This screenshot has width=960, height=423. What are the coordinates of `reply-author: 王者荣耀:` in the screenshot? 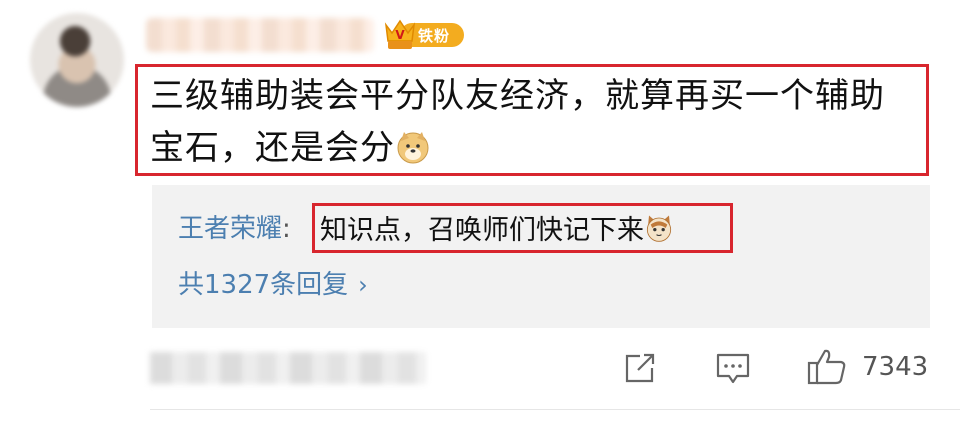 It's located at (234, 226).